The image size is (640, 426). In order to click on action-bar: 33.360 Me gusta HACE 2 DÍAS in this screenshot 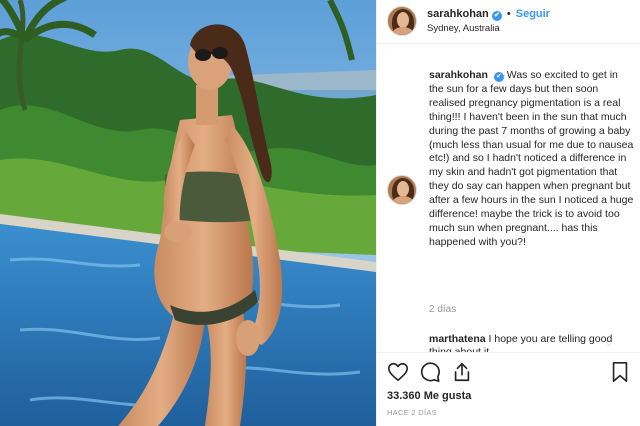, I will do `click(508, 389)`.